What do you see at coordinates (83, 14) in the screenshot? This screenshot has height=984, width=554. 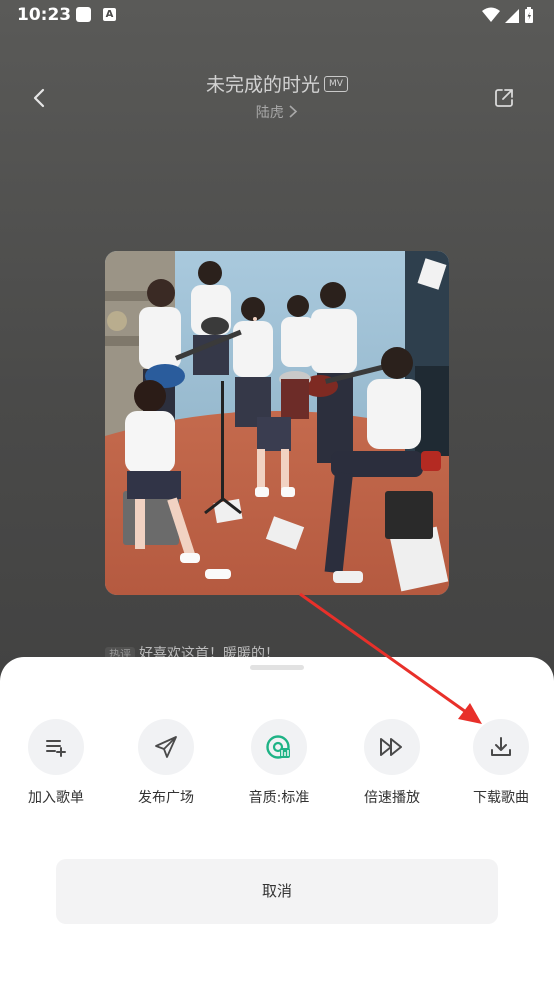 I see `notification-square-icon` at bounding box center [83, 14].